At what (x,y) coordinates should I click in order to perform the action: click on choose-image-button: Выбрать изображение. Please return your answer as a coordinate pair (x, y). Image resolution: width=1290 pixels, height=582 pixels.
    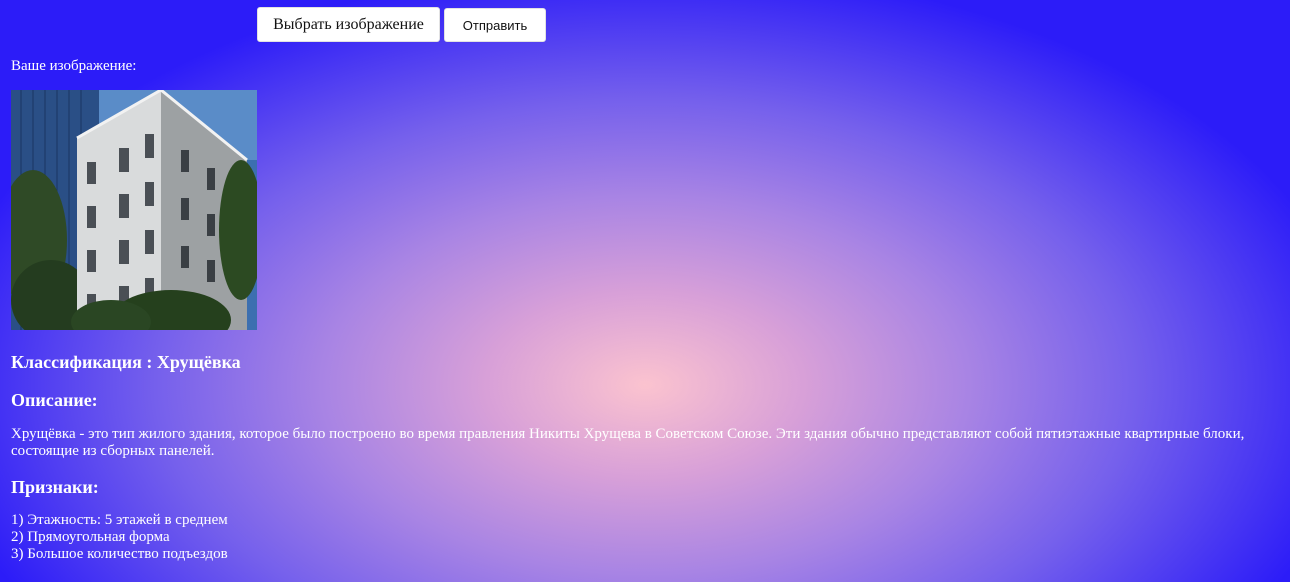
    Looking at the image, I should click on (348, 24).